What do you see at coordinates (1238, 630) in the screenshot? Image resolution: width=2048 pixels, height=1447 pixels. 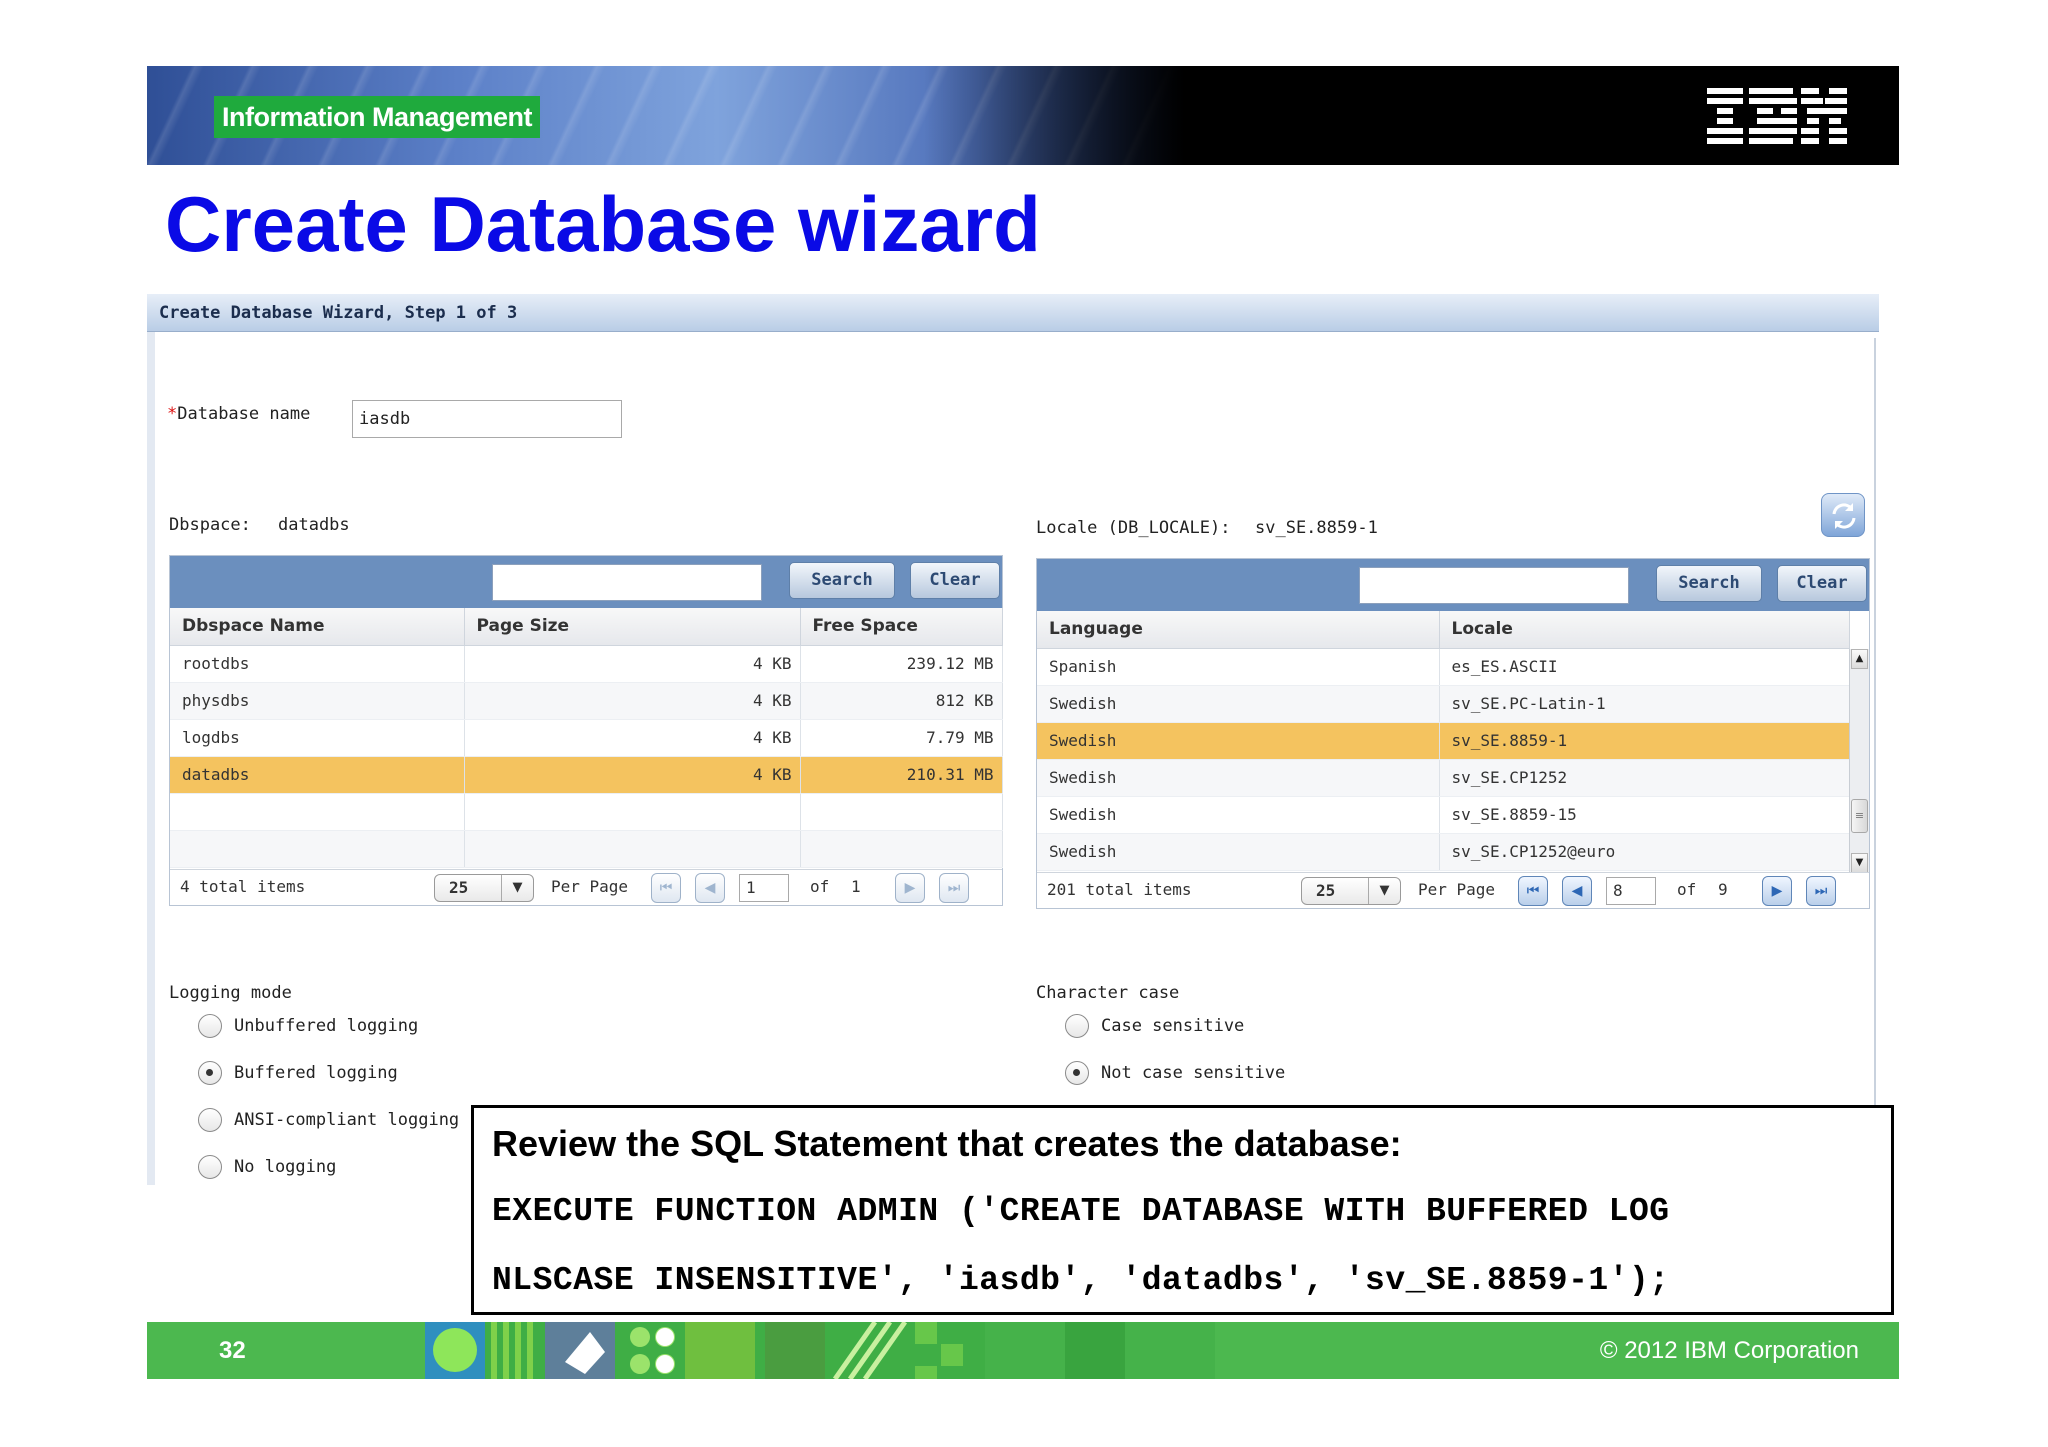 I see `column-header-language: Language` at bounding box center [1238, 630].